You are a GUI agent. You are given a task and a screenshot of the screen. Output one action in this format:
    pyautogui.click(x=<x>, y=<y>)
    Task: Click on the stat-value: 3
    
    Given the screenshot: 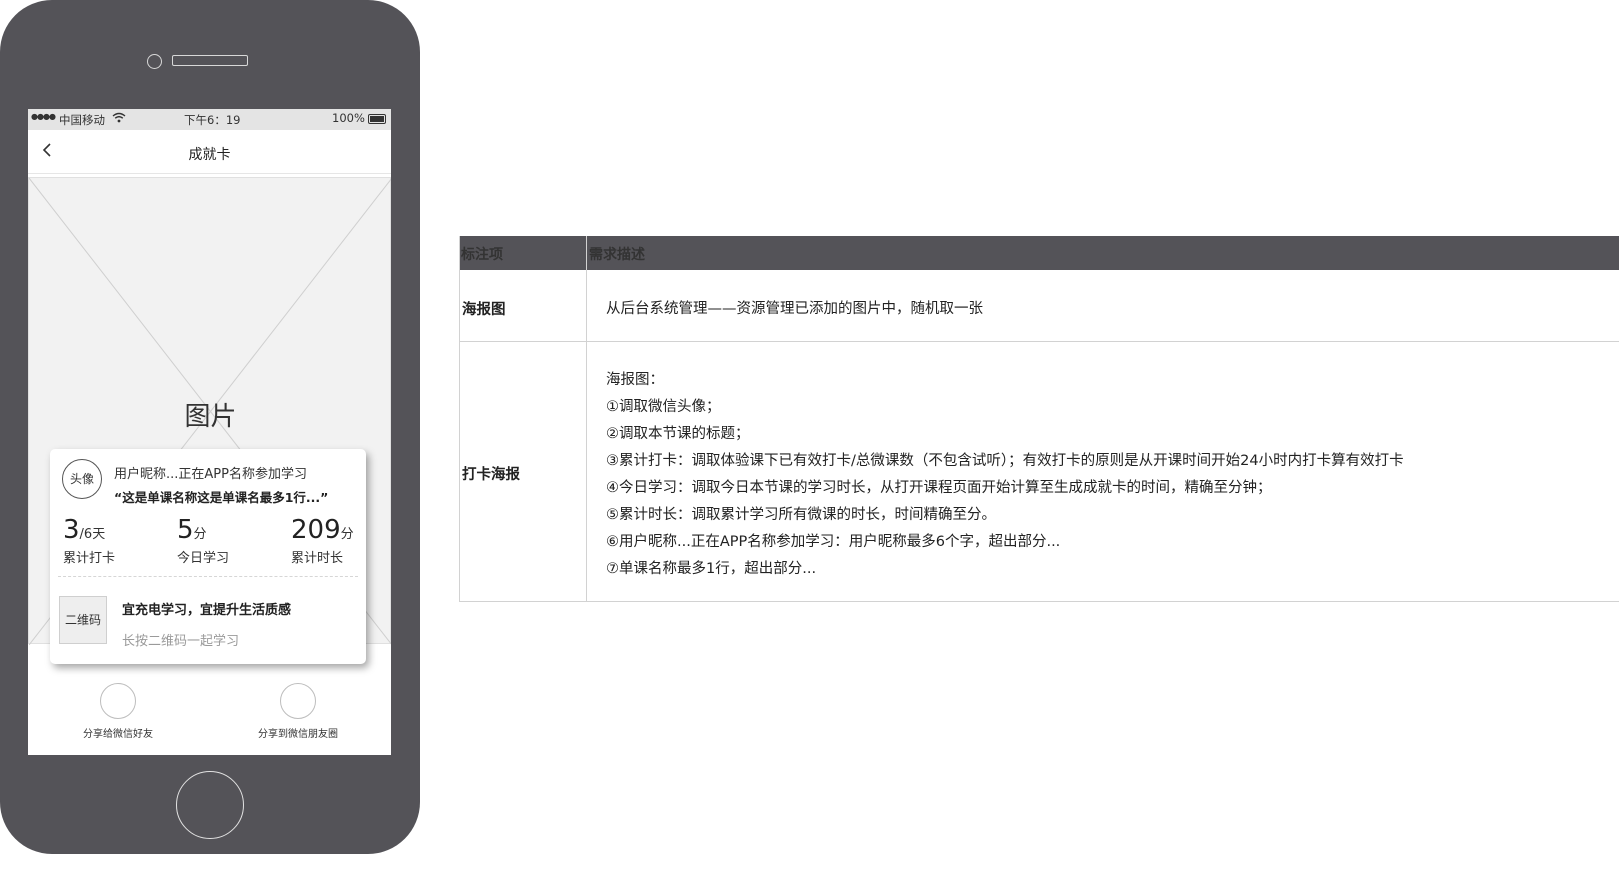 What is the action you would take?
    pyautogui.click(x=71, y=530)
    